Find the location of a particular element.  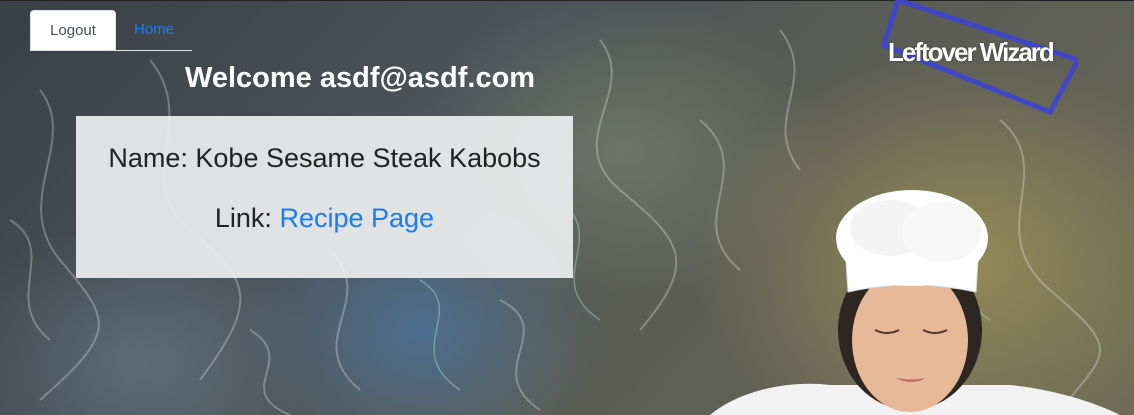

recipe-name-row: Name: Kobe Sesame Steak Kabobs is located at coordinates (324, 158).